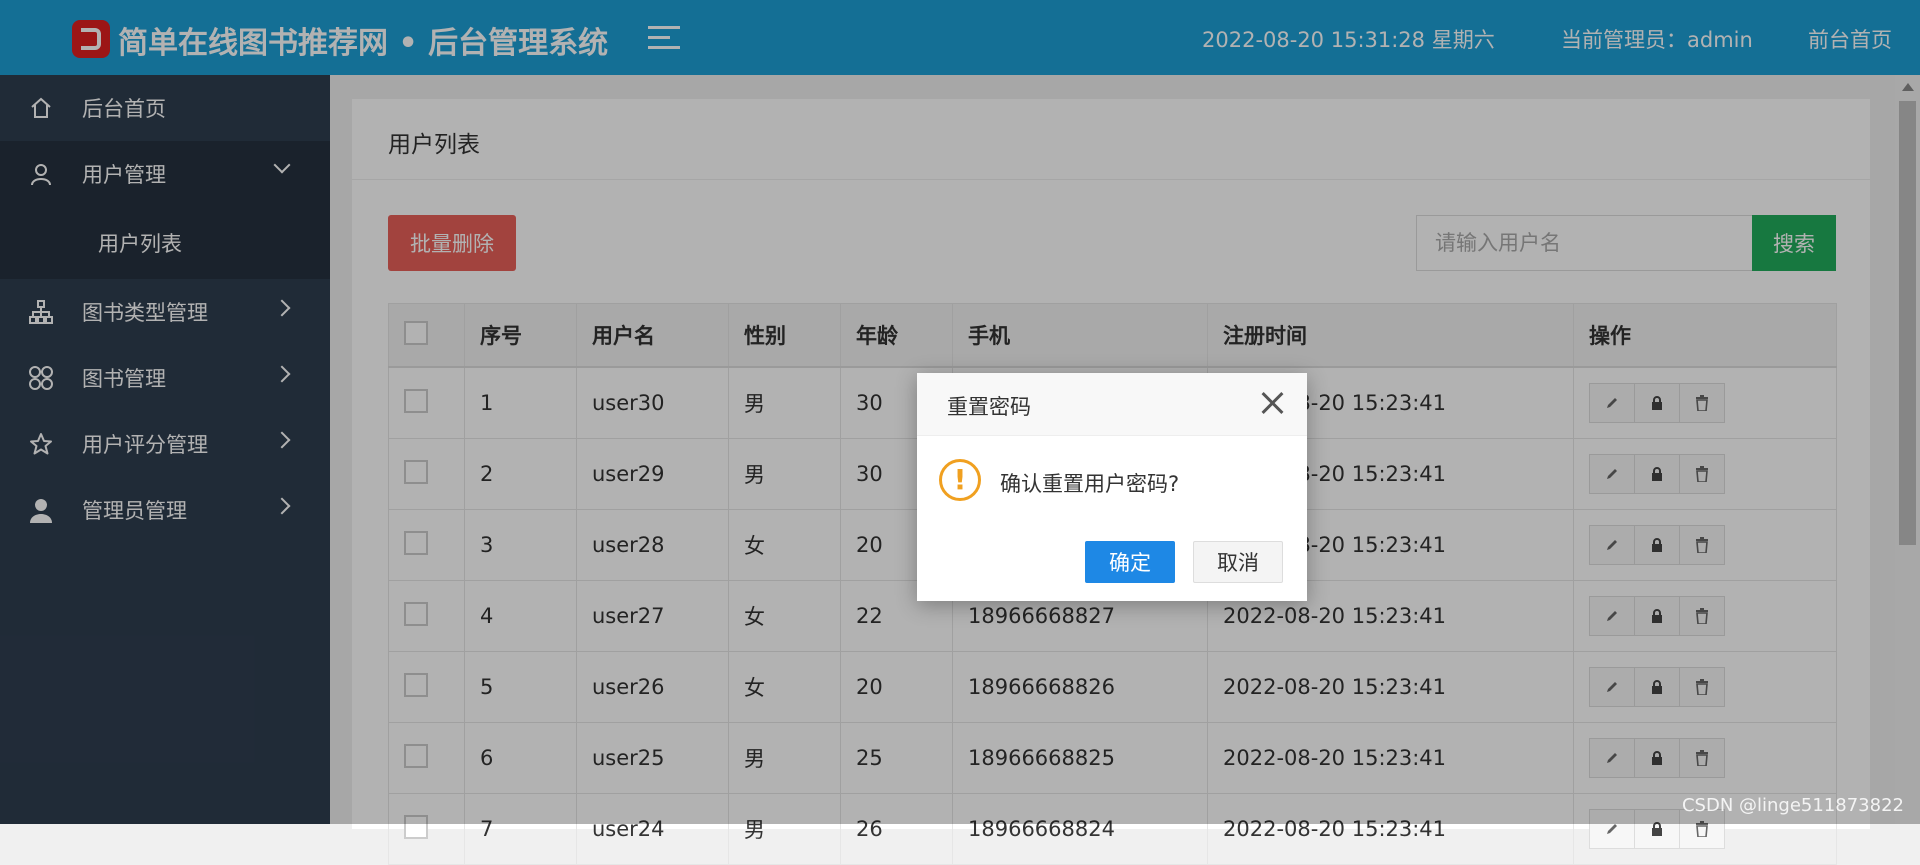 The image size is (1920, 865). Describe the element at coordinates (960, 480) in the screenshot. I see `warning-icon: !` at that location.